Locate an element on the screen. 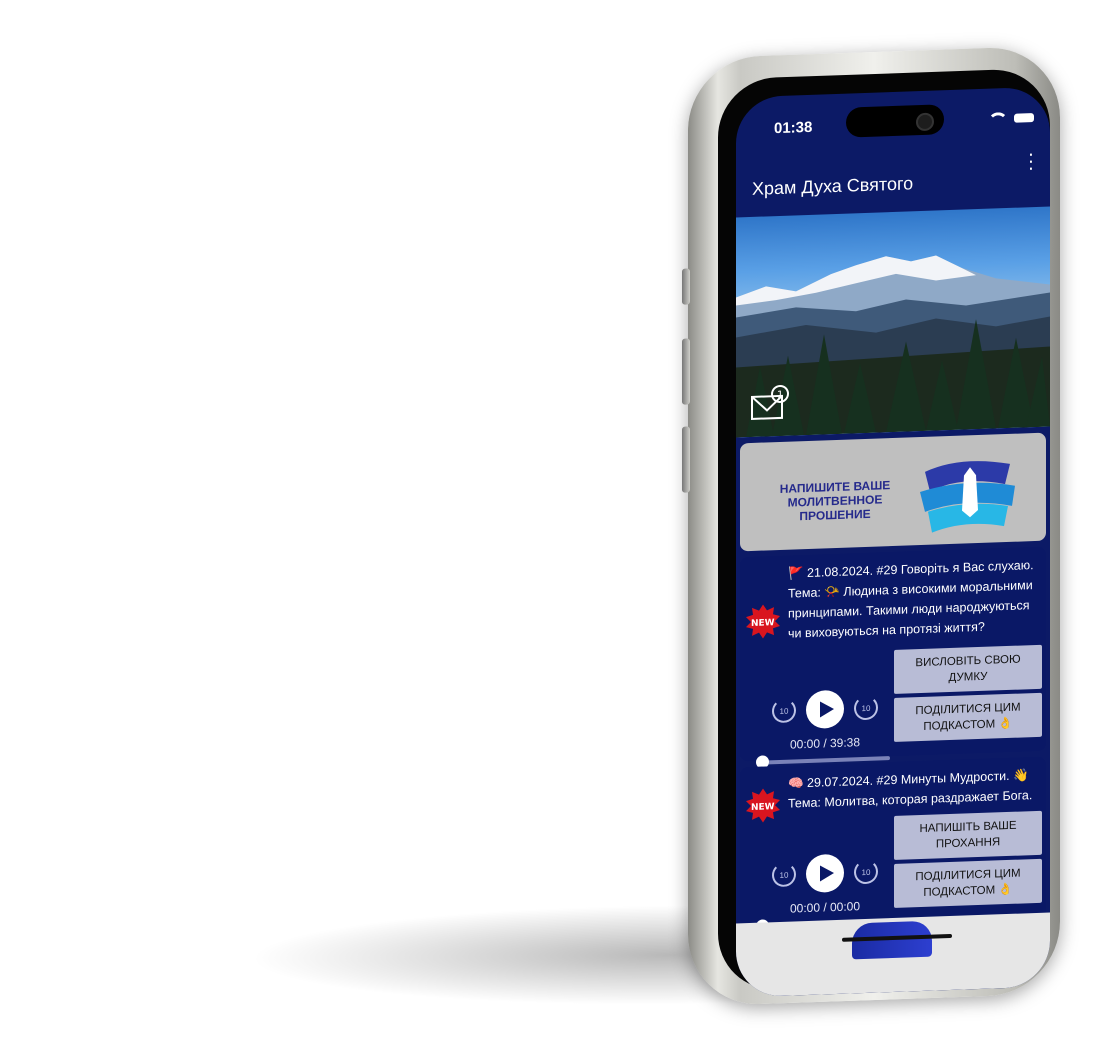 Image resolution: width=1108 pixels, height=1064 pixels. status-time: 01:38 is located at coordinates (793, 128).